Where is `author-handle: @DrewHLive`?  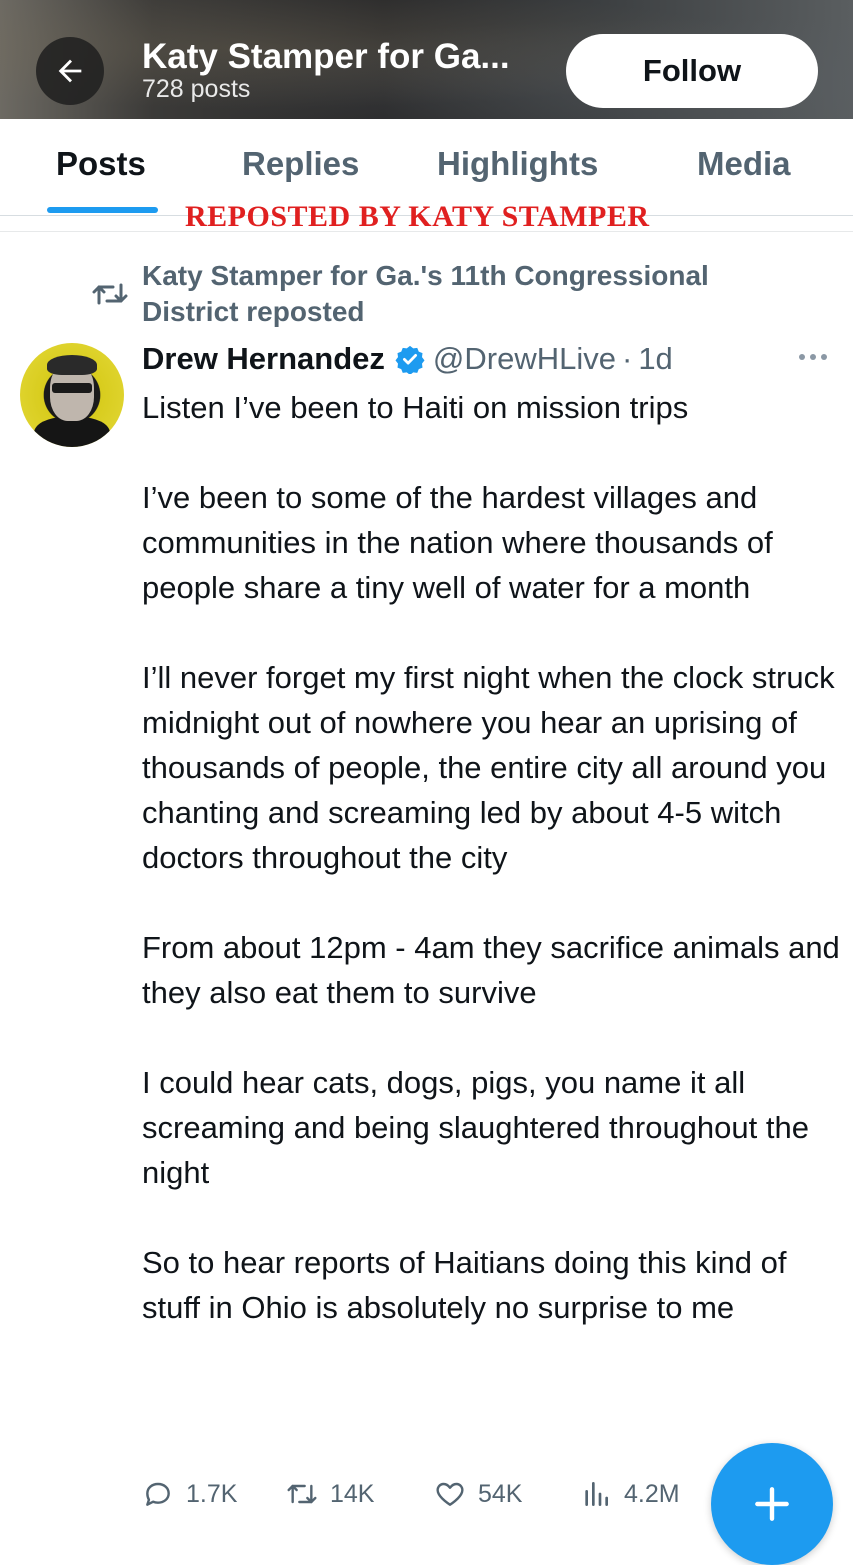
author-handle: @DrewHLive is located at coordinates (524, 359).